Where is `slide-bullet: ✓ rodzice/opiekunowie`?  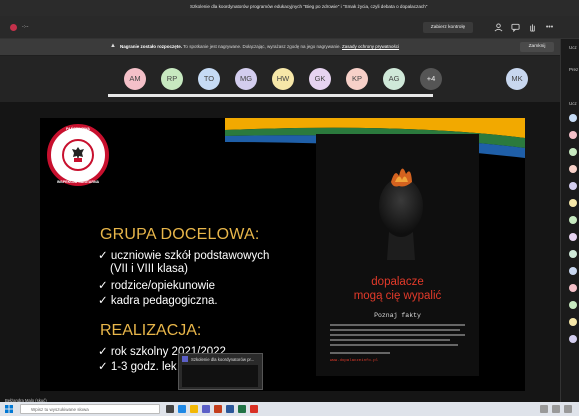
slide-bullet: ✓ rodzice/opiekunowie is located at coordinates (157, 286).